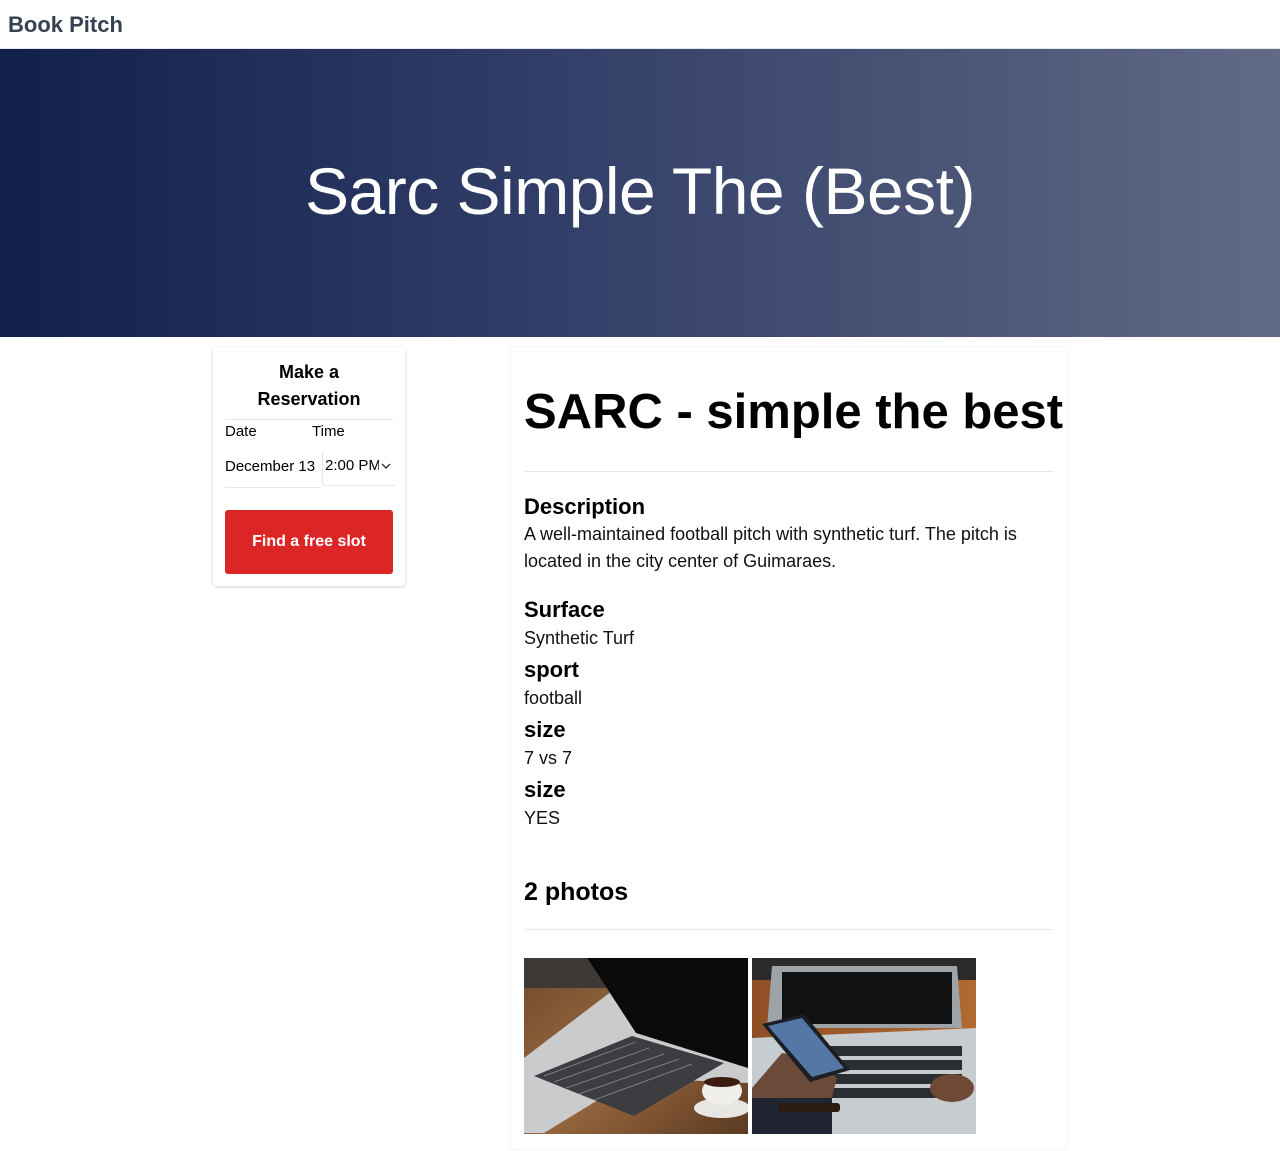 Image resolution: width=1280 pixels, height=1151 pixels. I want to click on top-navbar: Book Pitch, so click(640, 24).